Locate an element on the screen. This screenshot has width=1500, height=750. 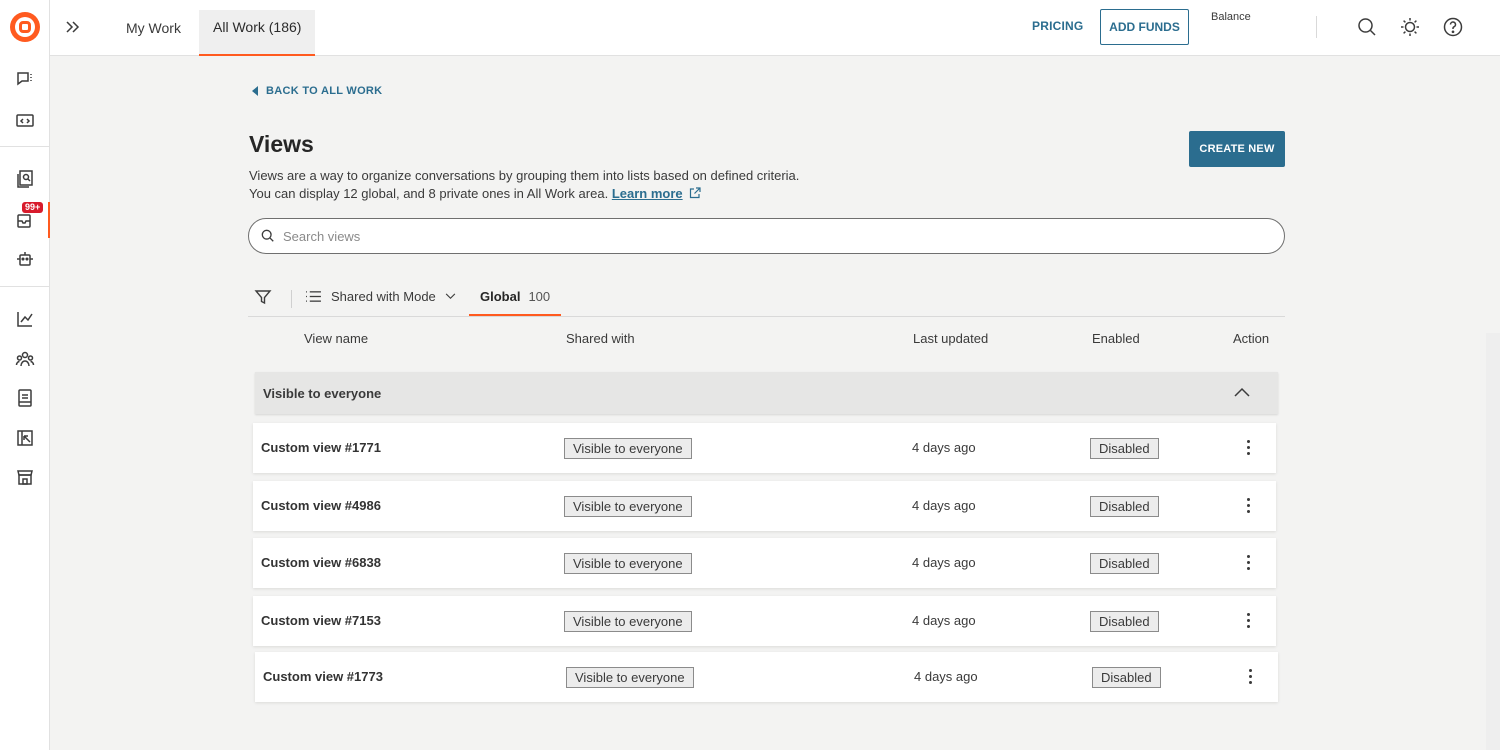
team-icon is located at coordinates (25, 359).